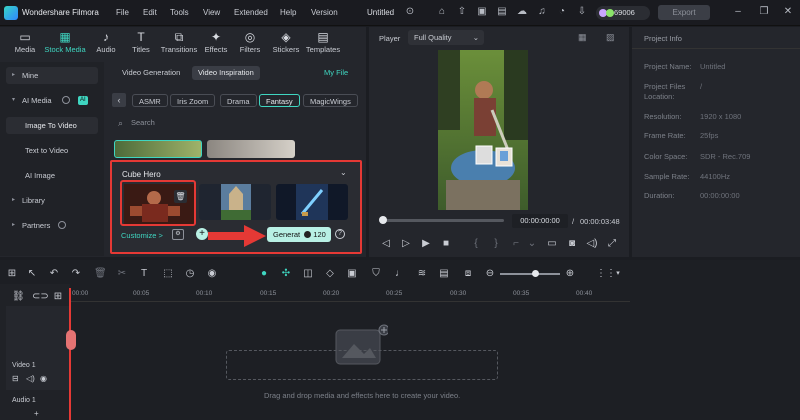 This screenshot has height=420, width=800. What do you see at coordinates (279, 100) in the screenshot?
I see `chip-fantasy: Fantasy` at bounding box center [279, 100].